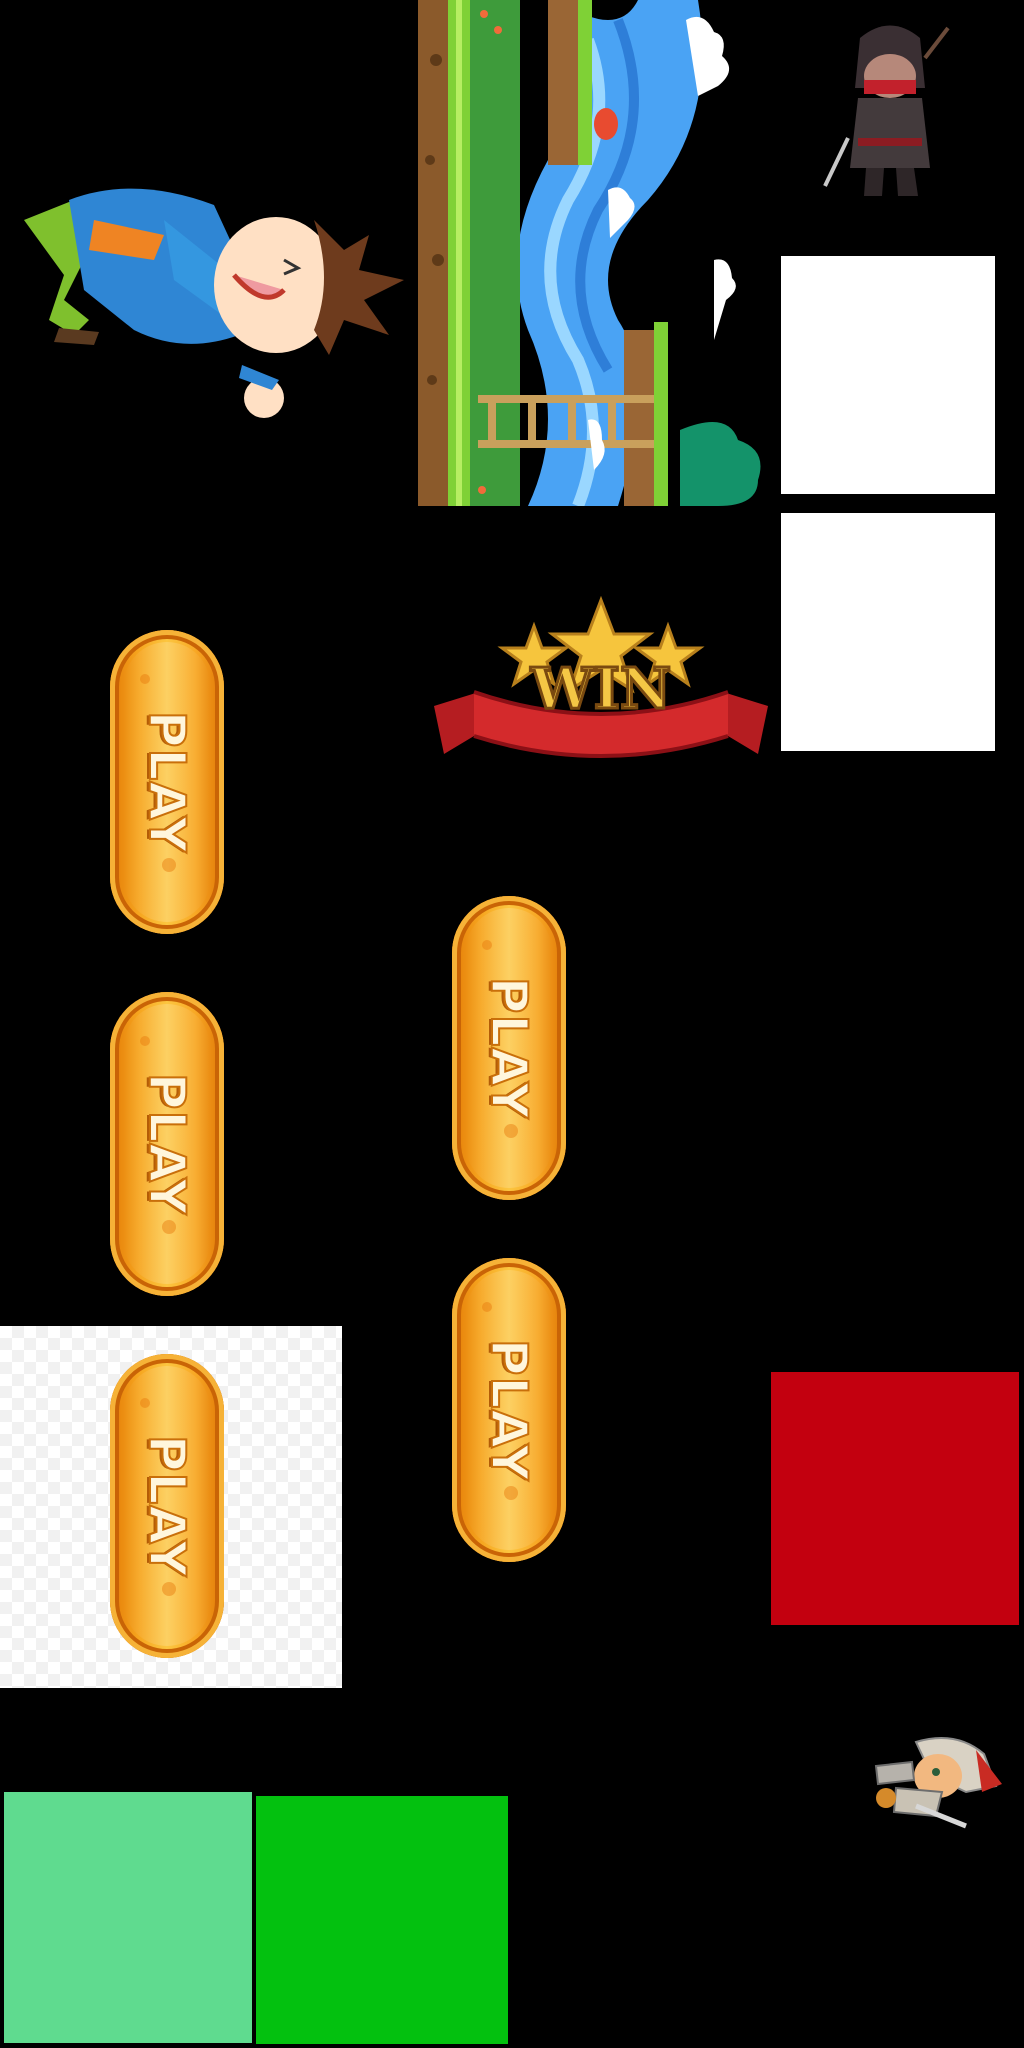  I want to click on sleeping-boy-sprite, so click(214, 303).